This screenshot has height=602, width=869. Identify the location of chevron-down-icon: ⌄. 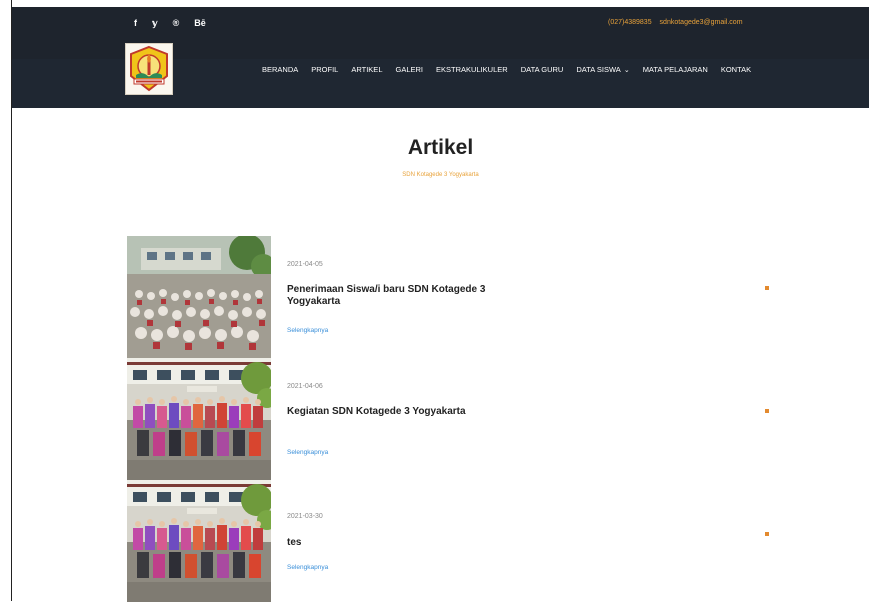
(626, 70).